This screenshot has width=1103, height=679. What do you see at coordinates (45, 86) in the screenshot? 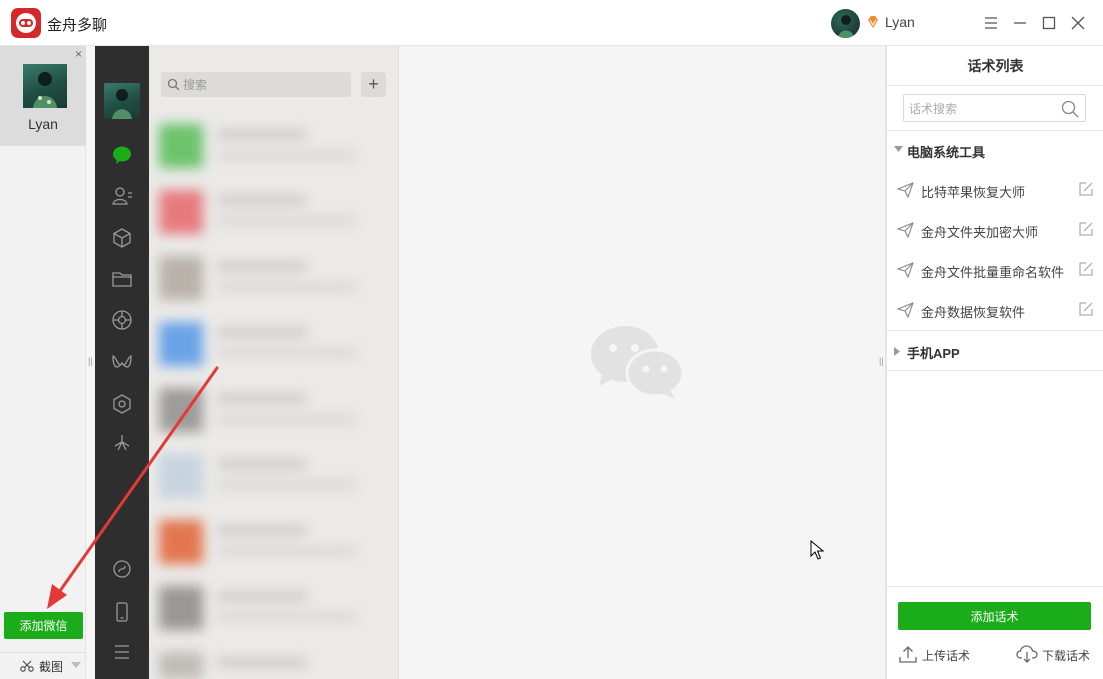
I see `account-avatar` at bounding box center [45, 86].